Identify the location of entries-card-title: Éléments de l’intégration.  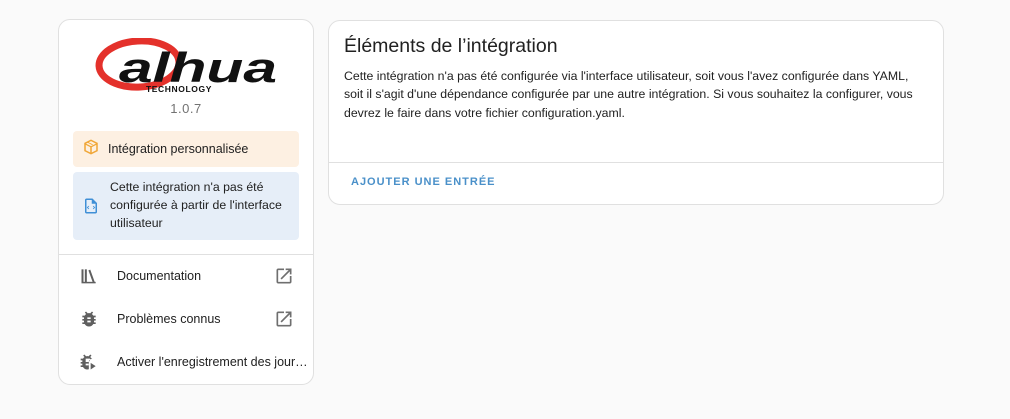
(451, 46).